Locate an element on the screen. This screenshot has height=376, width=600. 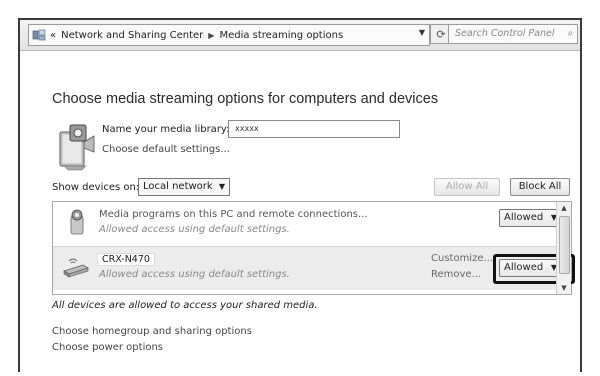
homegroup-options-link: Choose homegroup and sharing options is located at coordinates (152, 331).